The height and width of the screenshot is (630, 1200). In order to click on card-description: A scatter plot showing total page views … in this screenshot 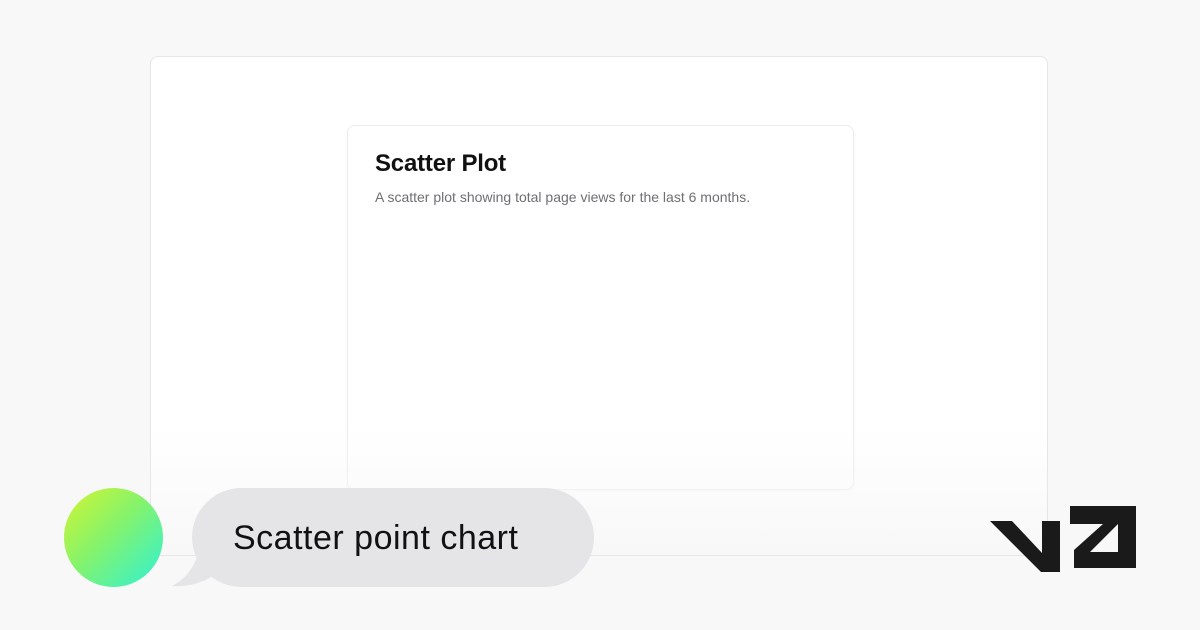, I will do `click(563, 197)`.